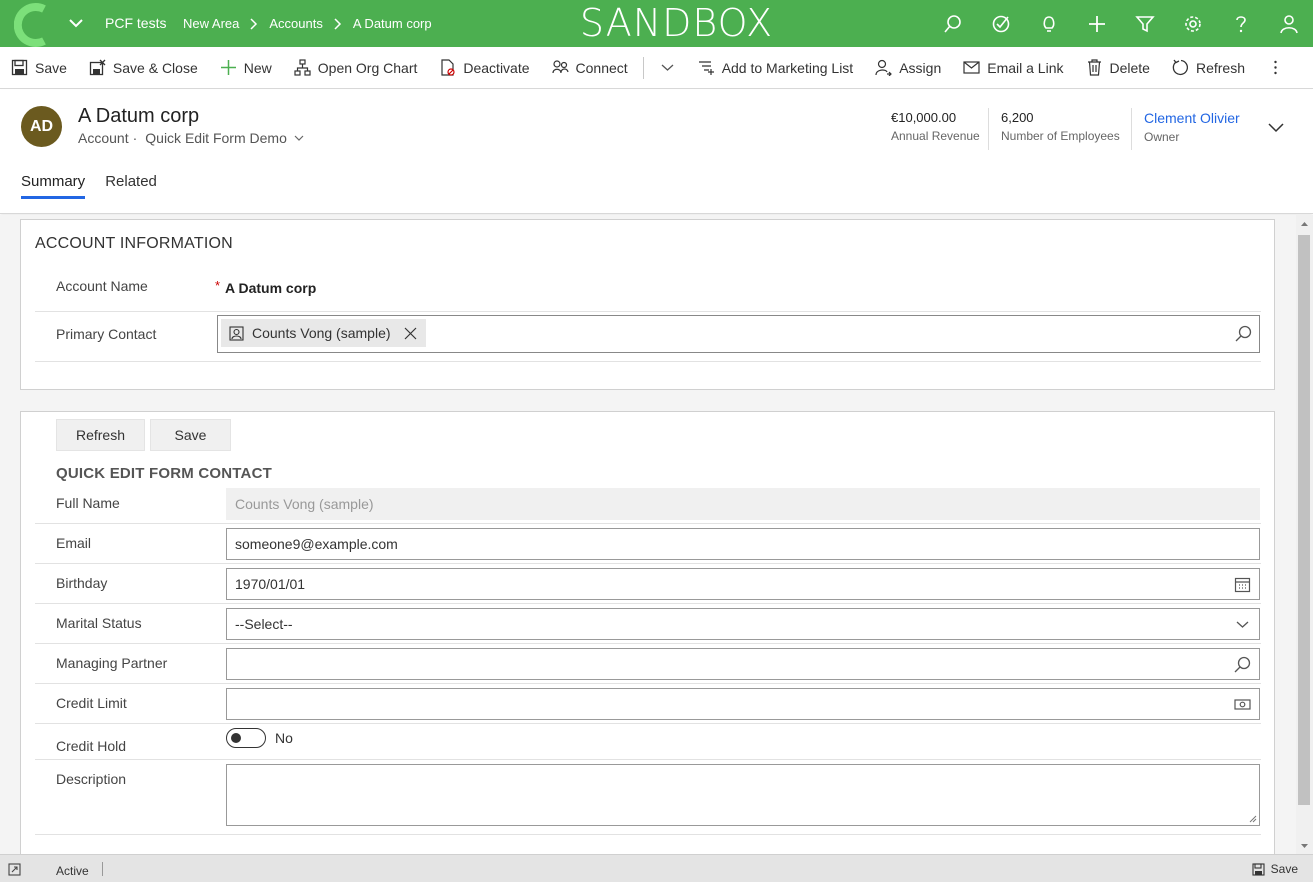  What do you see at coordinates (91, 779) in the screenshot?
I see `description-label: Description` at bounding box center [91, 779].